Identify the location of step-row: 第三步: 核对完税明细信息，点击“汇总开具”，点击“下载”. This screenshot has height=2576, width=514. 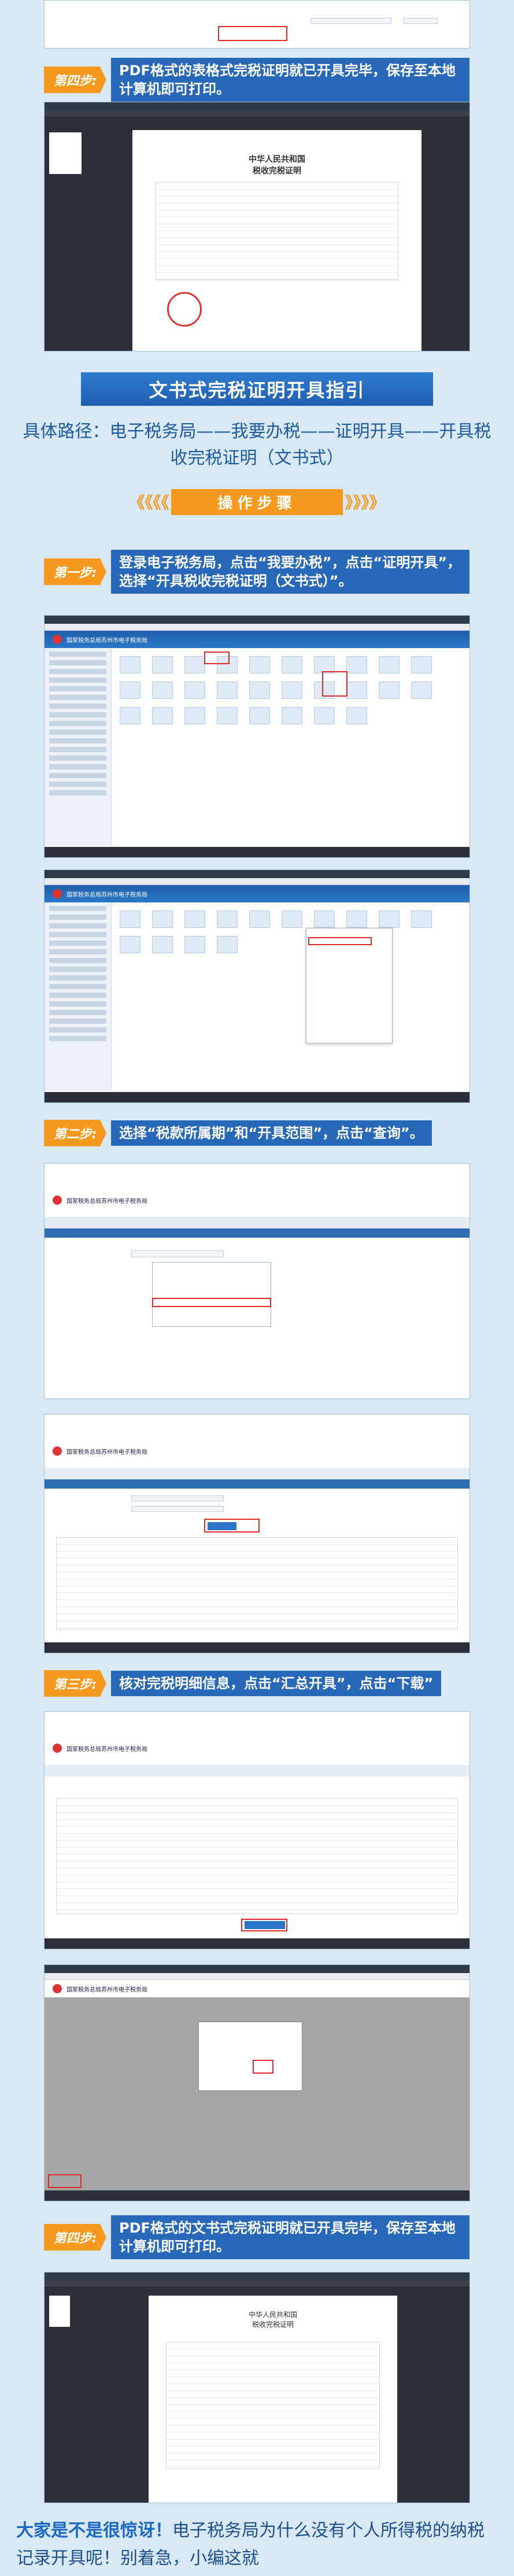
(243, 1684).